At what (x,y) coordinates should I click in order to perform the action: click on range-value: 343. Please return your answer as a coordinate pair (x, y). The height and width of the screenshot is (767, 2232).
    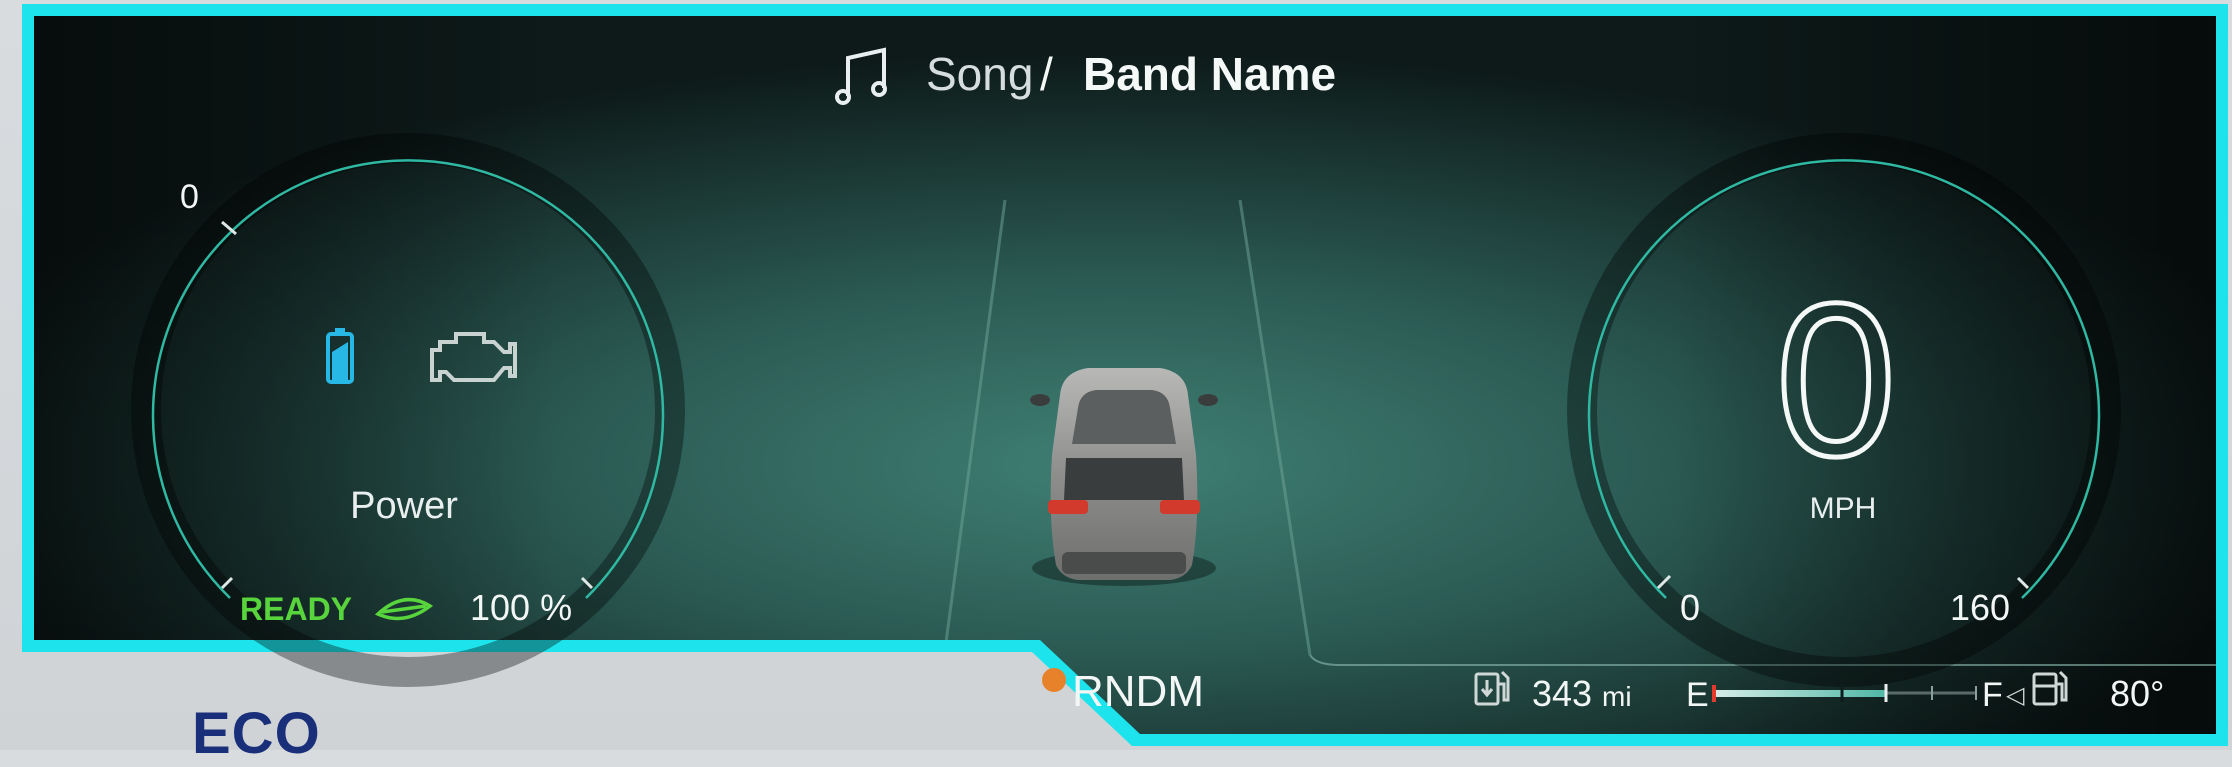
    Looking at the image, I should click on (1562, 693).